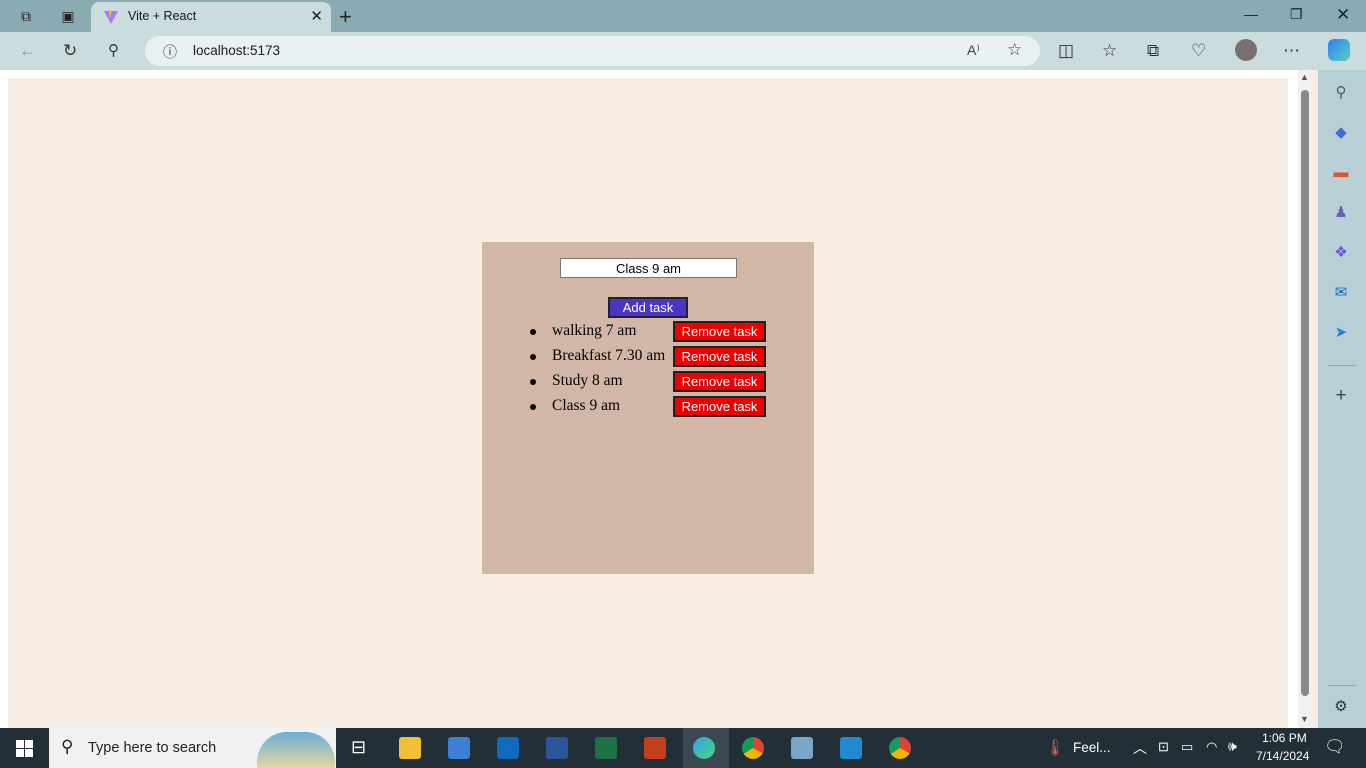 The width and height of the screenshot is (1366, 768). What do you see at coordinates (1296, 14) in the screenshot?
I see `restore-icon: ❐` at bounding box center [1296, 14].